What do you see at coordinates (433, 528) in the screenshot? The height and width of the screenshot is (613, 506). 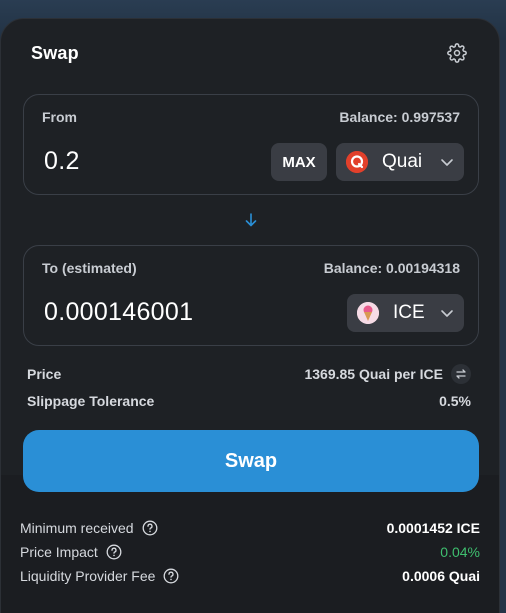 I see `minimum-received-value: 0.0001452 ICE` at bounding box center [433, 528].